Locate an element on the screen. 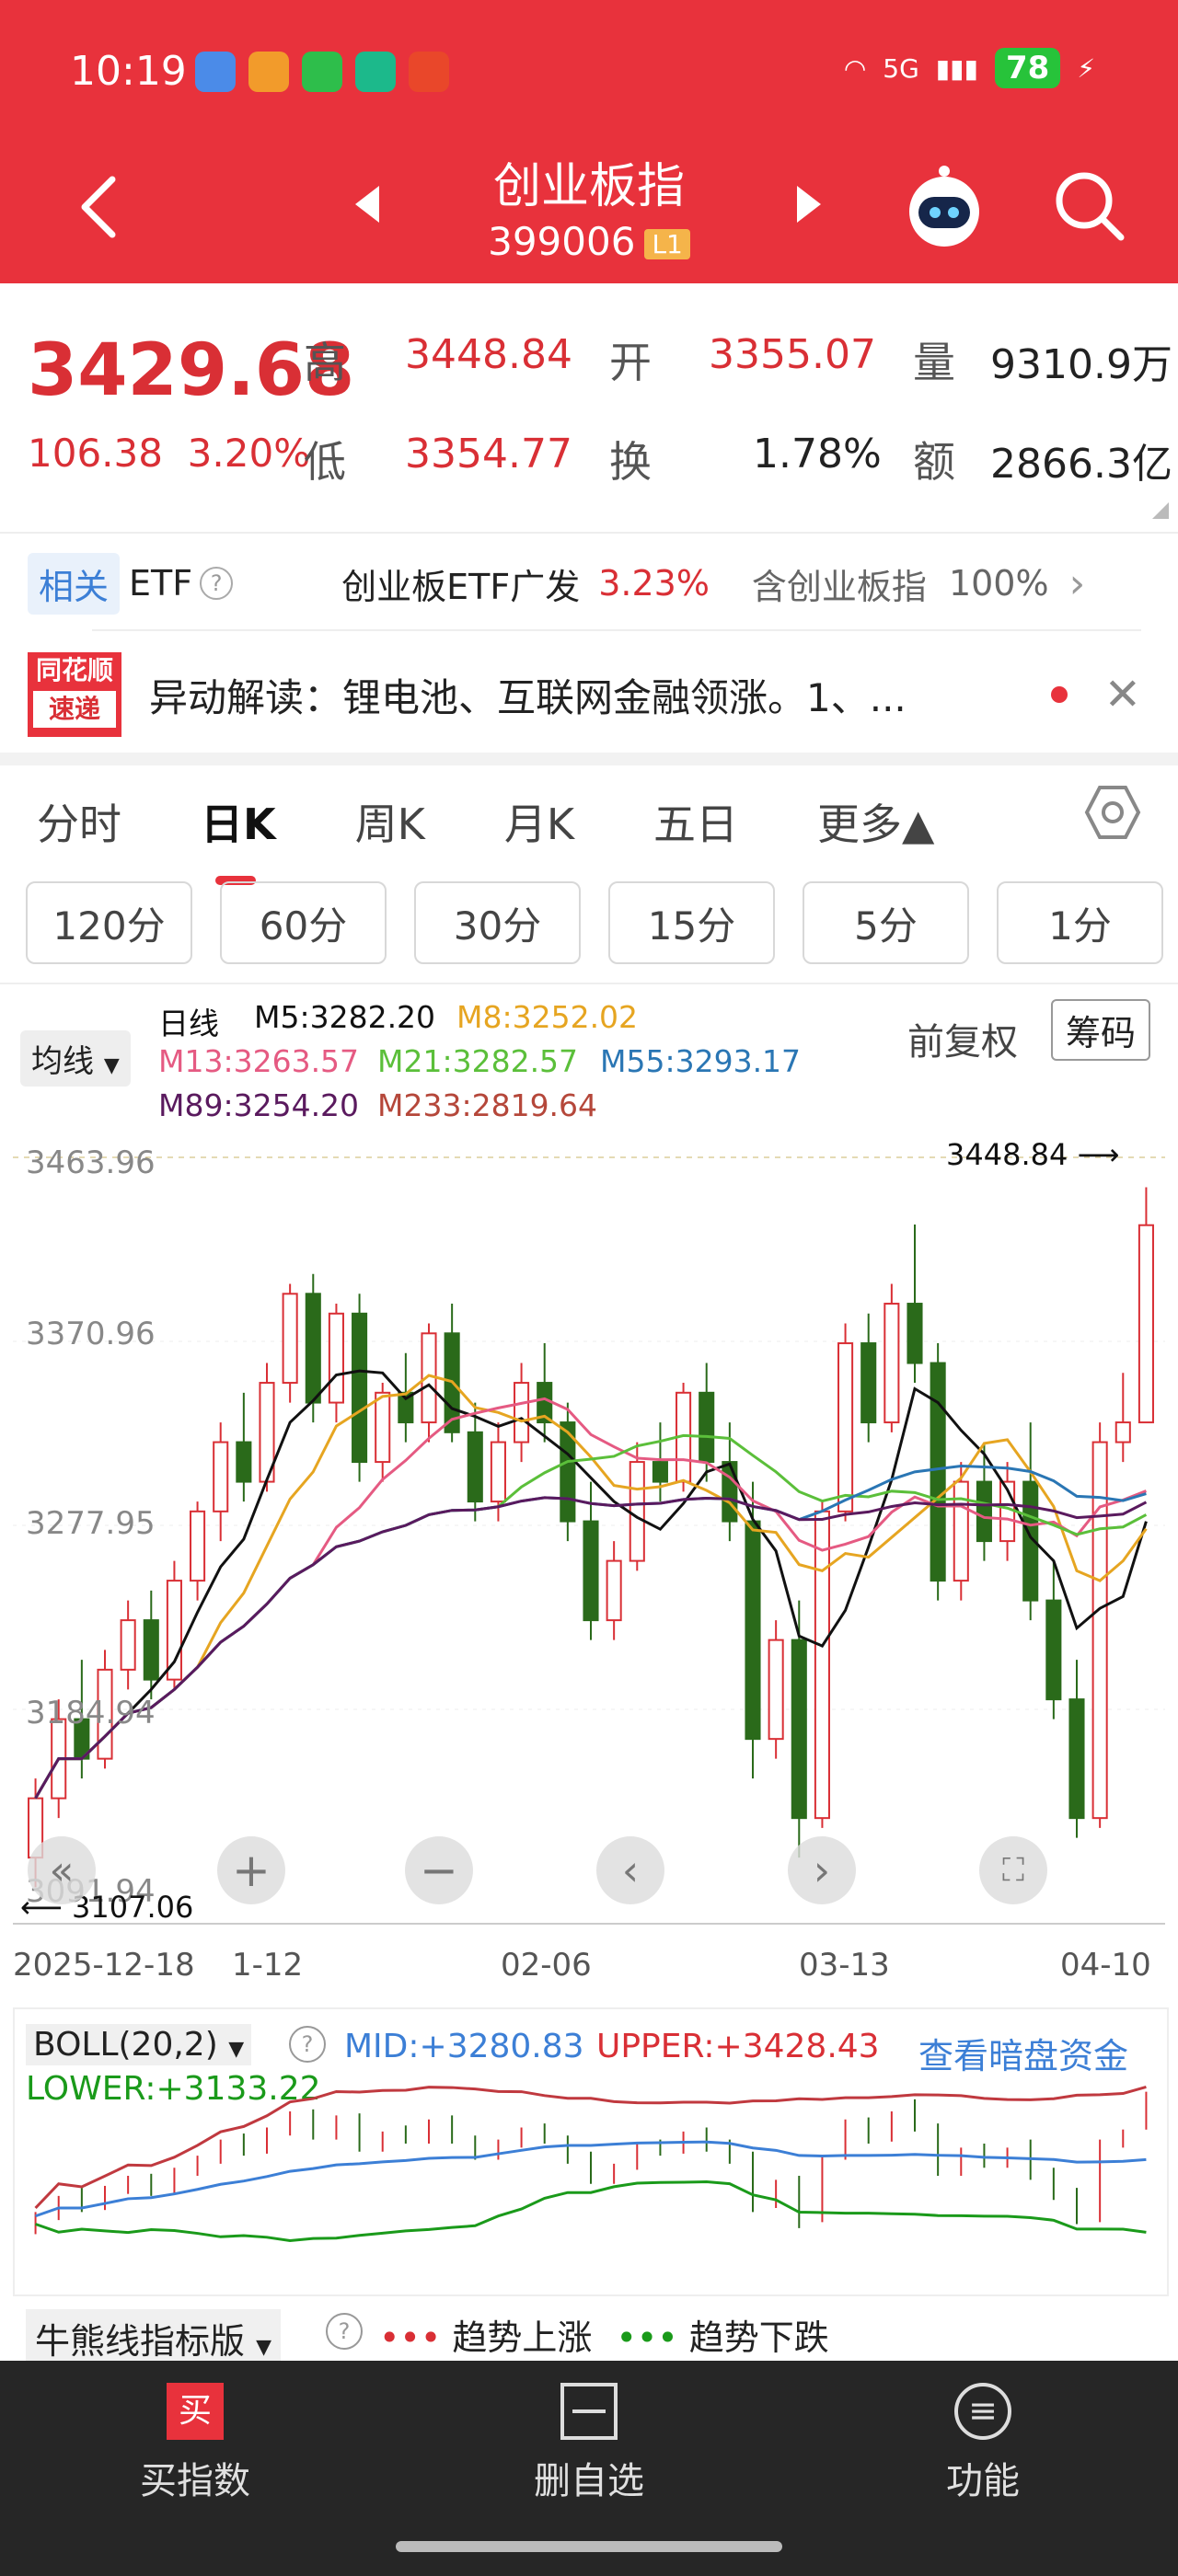  high-value: 3448.84 is located at coordinates (488, 354).